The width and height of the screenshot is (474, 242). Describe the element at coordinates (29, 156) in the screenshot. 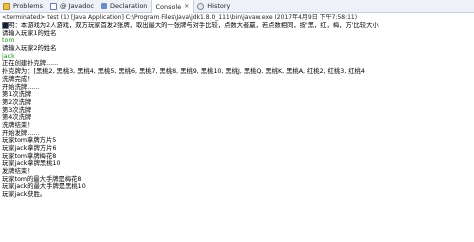

I see `console-output-line: 玩家tom拿牌梅花8` at that location.